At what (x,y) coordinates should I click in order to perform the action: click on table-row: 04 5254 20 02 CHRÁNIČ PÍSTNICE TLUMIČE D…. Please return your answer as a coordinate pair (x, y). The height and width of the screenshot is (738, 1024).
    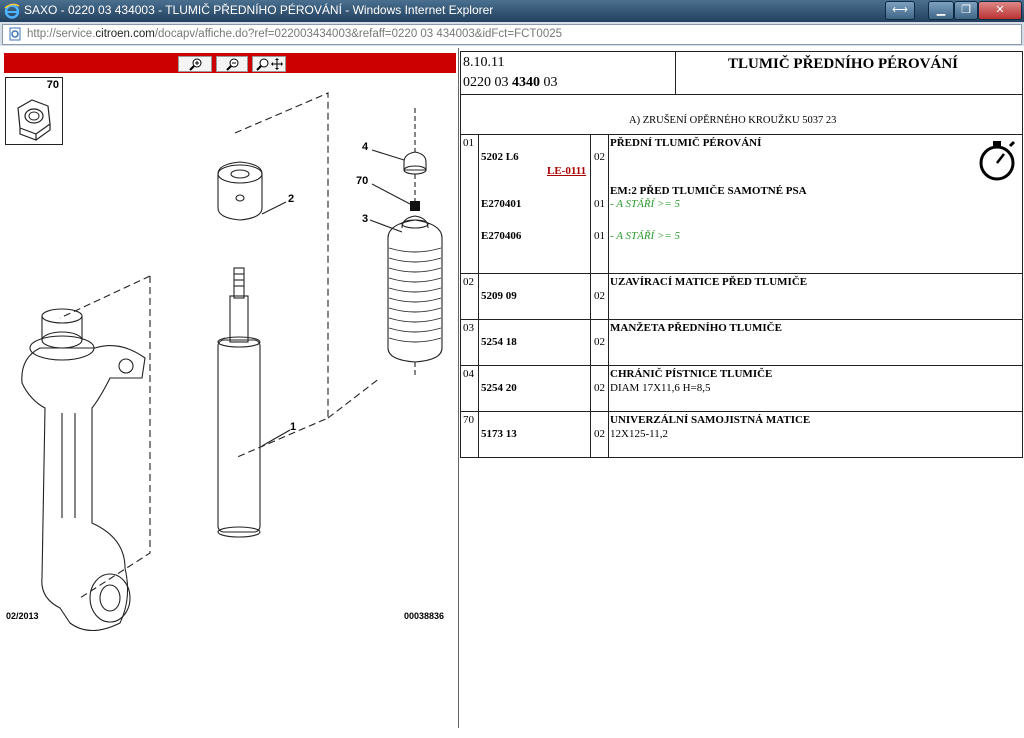
    Looking at the image, I should click on (741, 388).